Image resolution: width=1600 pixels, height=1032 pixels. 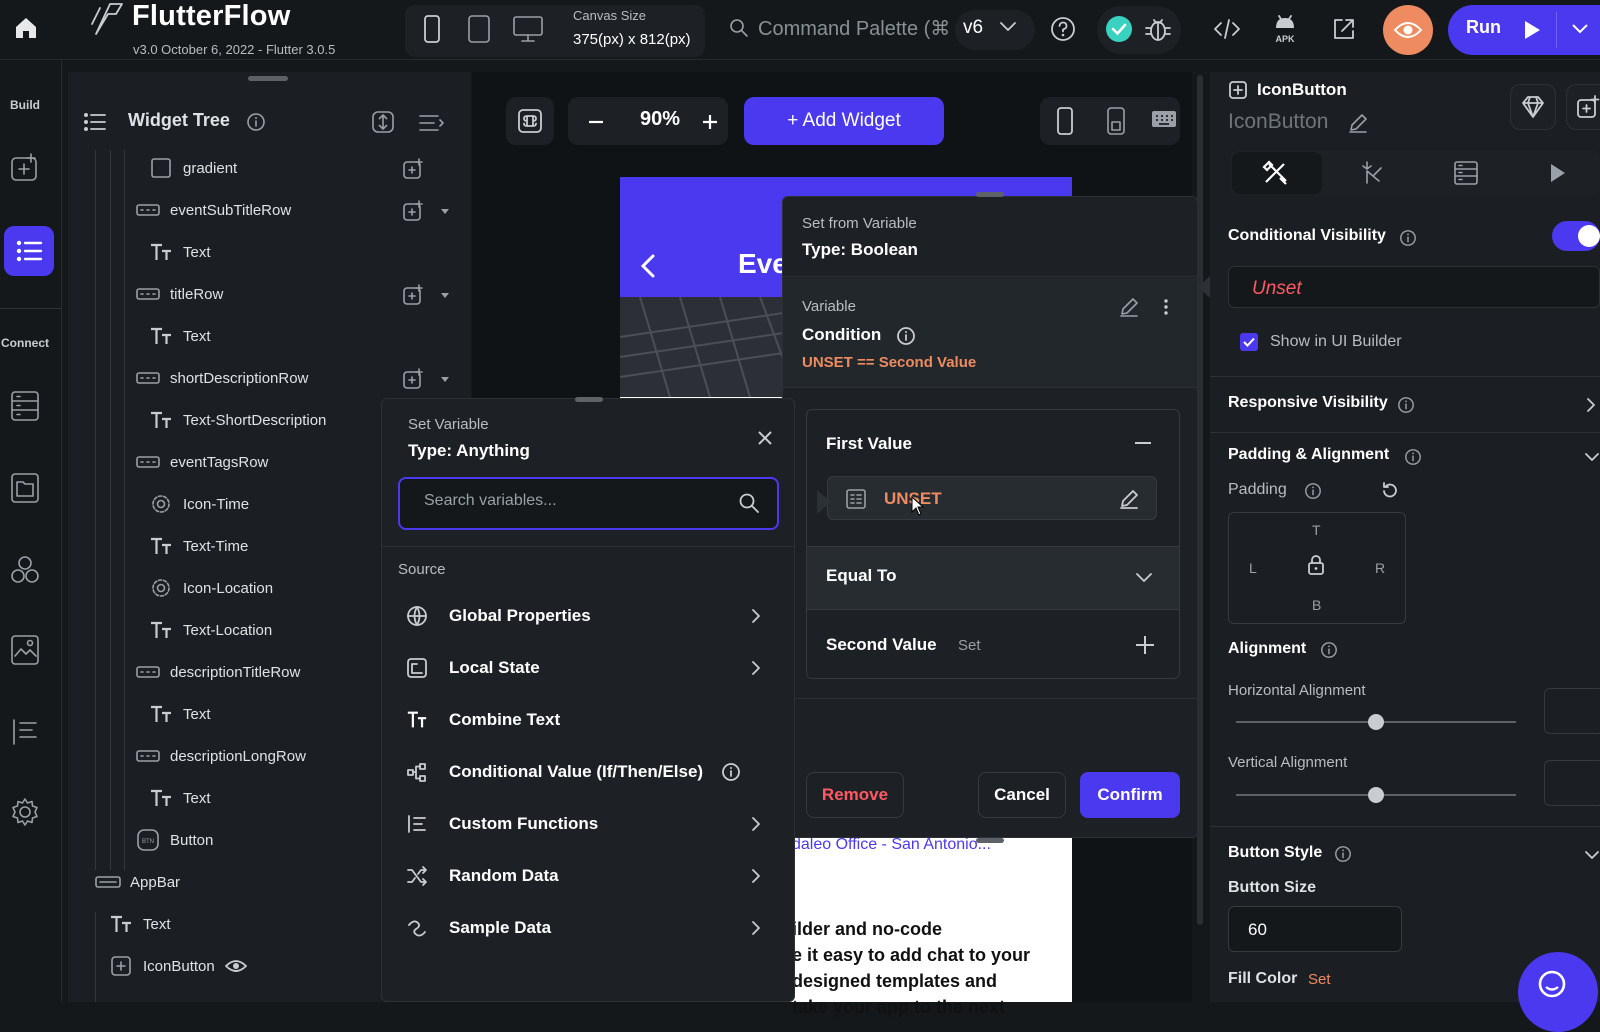 What do you see at coordinates (220, 756) in the screenshot?
I see `tree-row: descriptionLongRow` at bounding box center [220, 756].